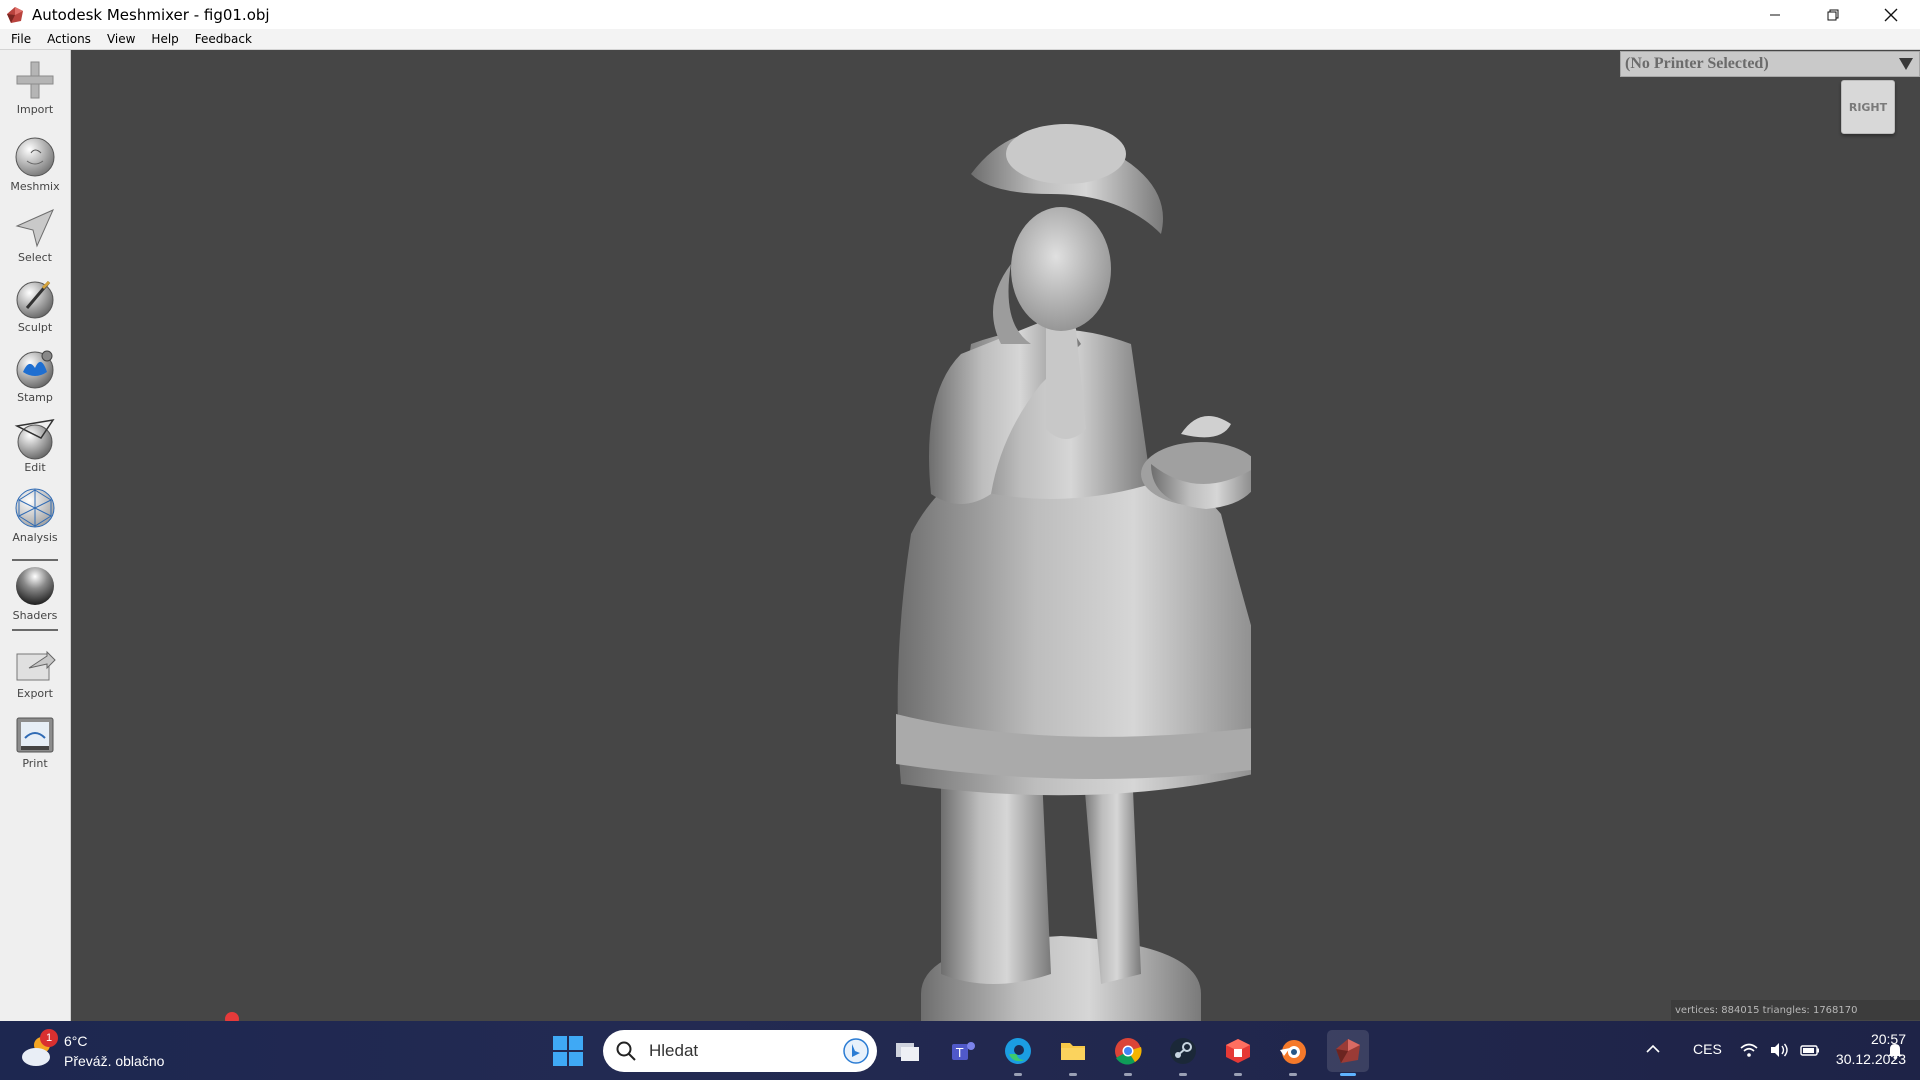  I want to click on tool-label-stamp: Stamp, so click(35, 397).